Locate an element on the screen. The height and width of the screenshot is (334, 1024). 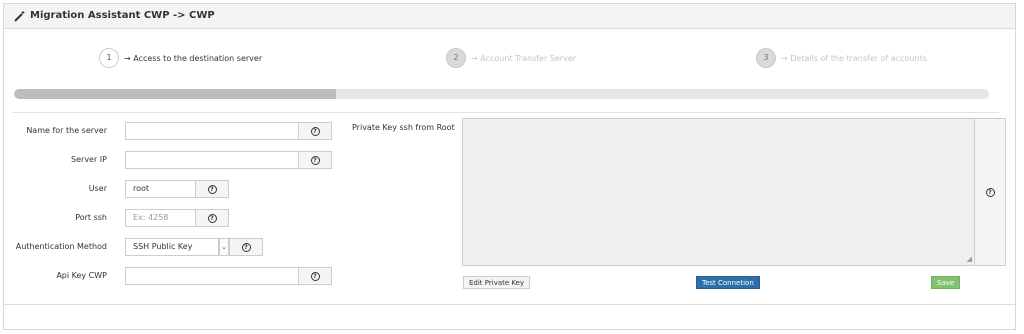
user-input: root is located at coordinates (160, 189).